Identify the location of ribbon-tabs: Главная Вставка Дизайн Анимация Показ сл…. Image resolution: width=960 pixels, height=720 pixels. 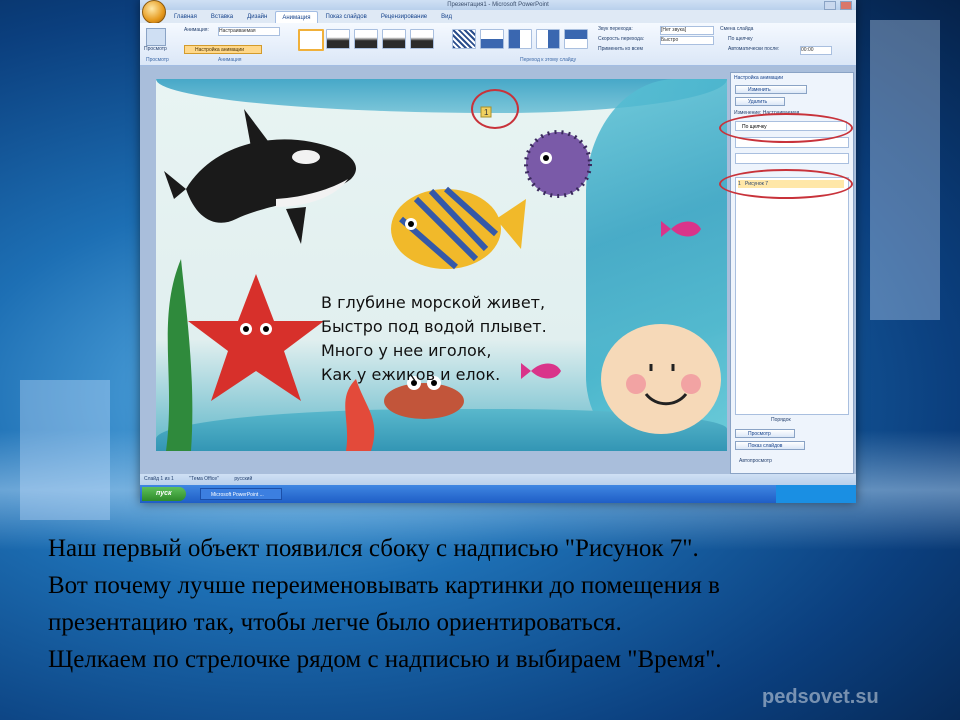
(313, 17).